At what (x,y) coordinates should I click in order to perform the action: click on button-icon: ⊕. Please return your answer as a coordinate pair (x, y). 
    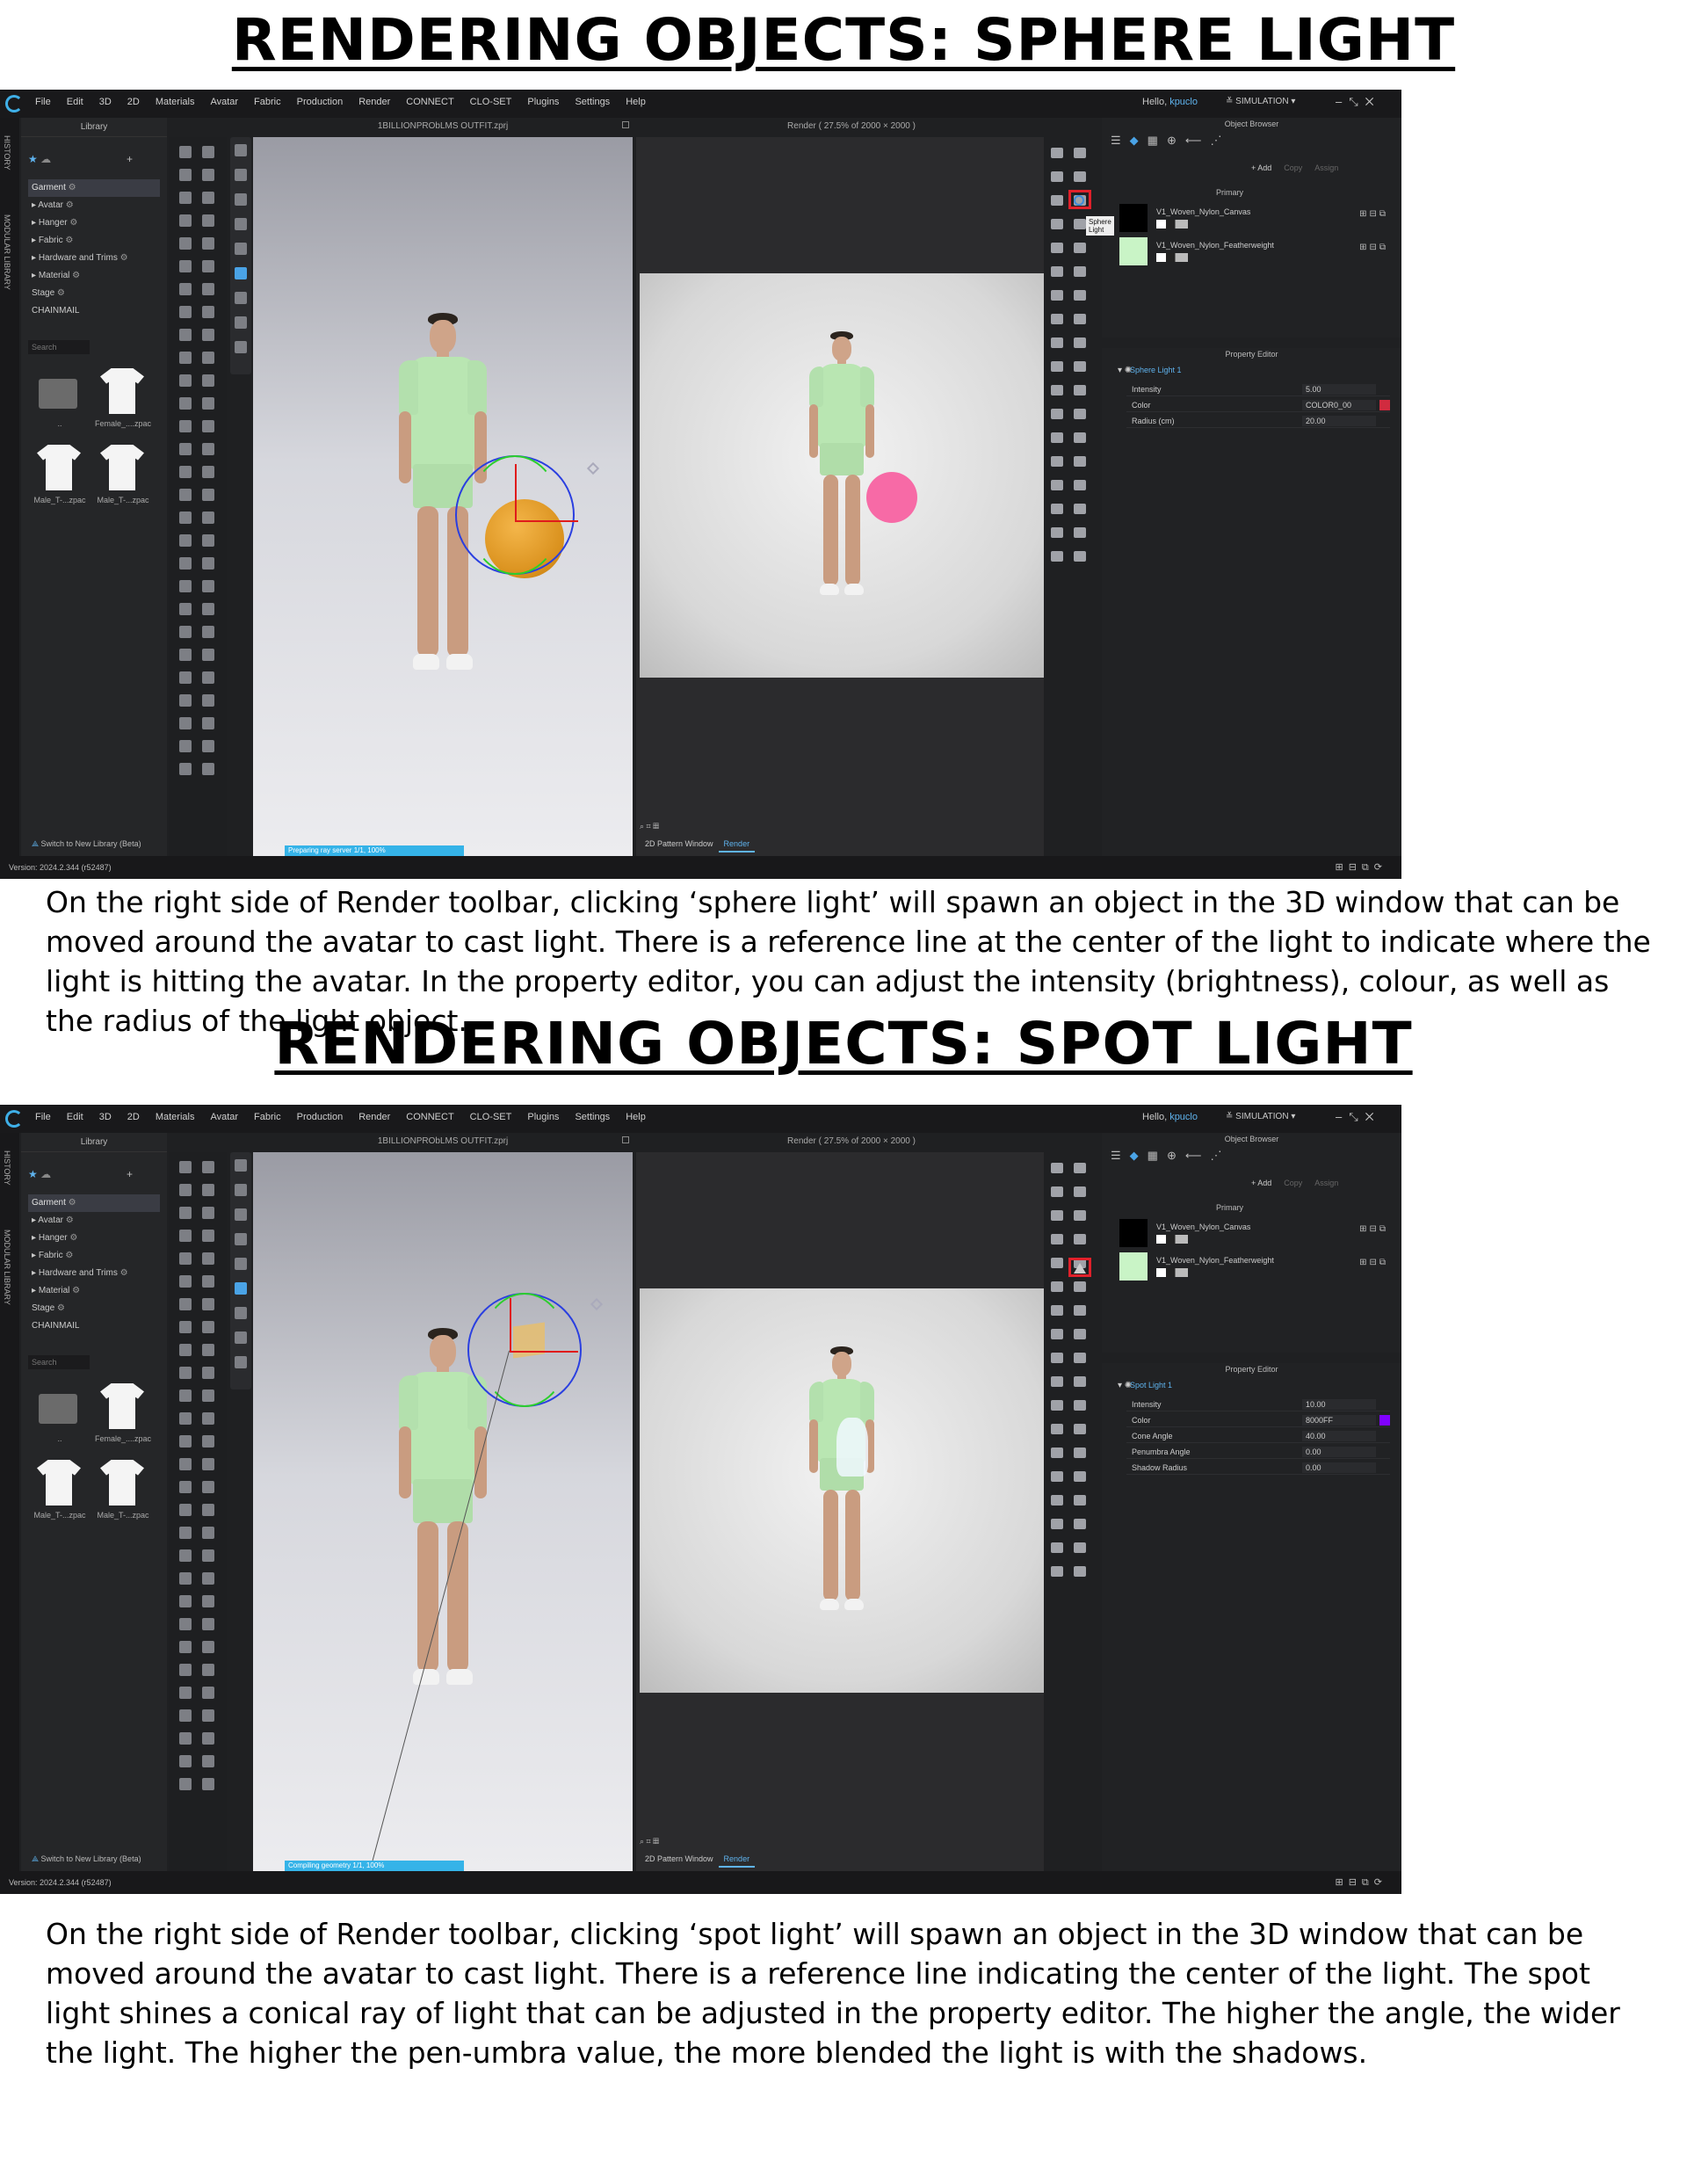
    Looking at the image, I should click on (1176, 1155).